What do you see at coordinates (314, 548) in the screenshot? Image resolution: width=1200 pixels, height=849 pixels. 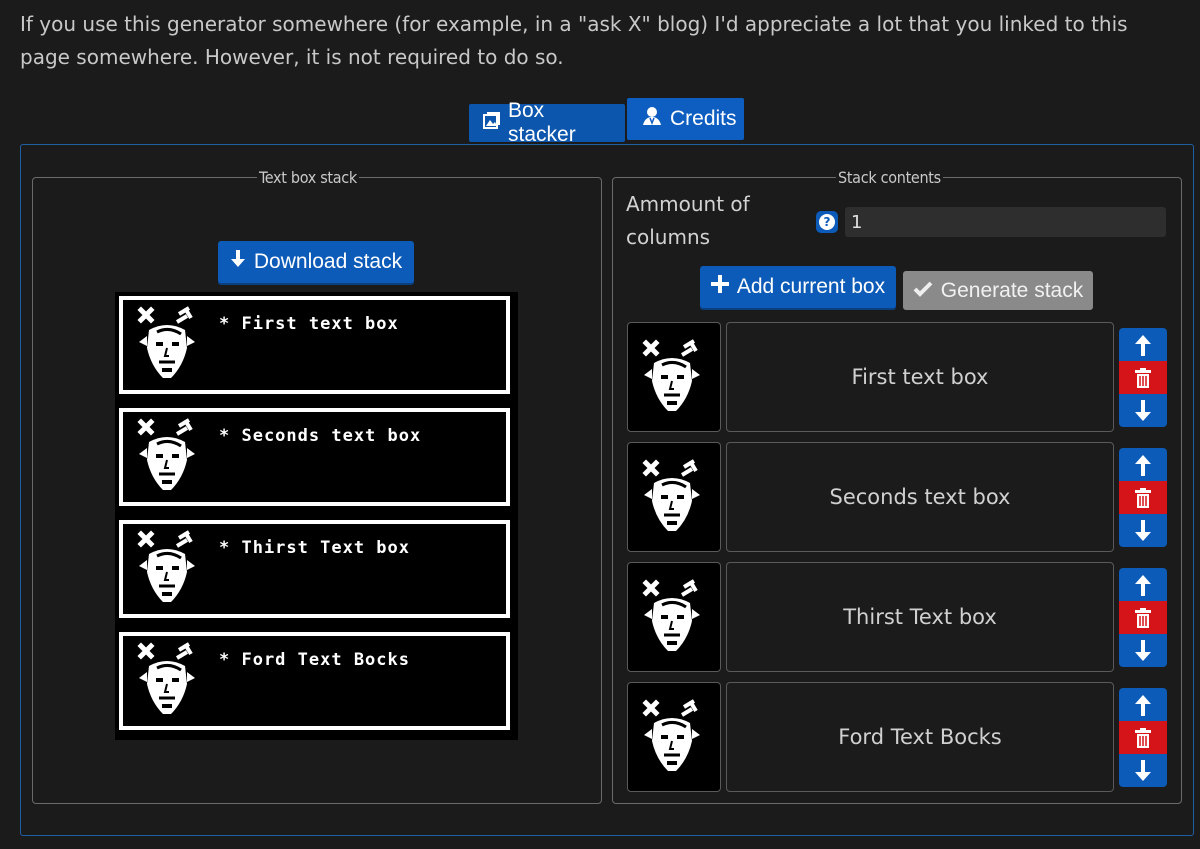 I see `stack-box-text: * Thirst Text box` at bounding box center [314, 548].